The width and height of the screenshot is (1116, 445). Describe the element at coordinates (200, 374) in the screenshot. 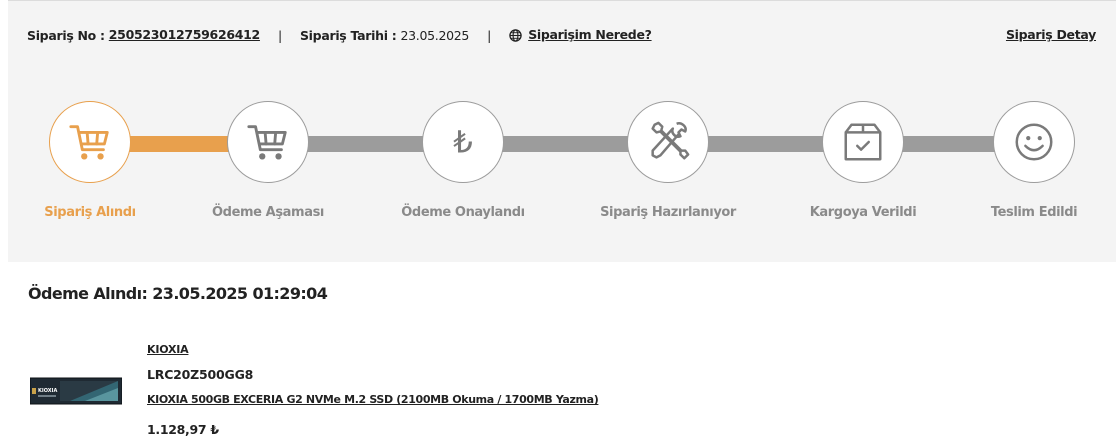

I see `product-code: LRC20Z500GG8` at that location.